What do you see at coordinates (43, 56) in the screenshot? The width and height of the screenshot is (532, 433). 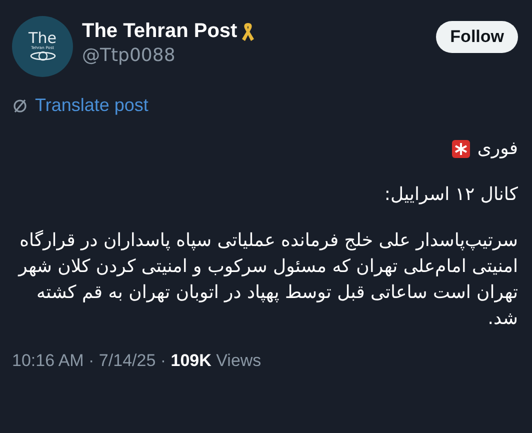 I see `planet-icon` at bounding box center [43, 56].